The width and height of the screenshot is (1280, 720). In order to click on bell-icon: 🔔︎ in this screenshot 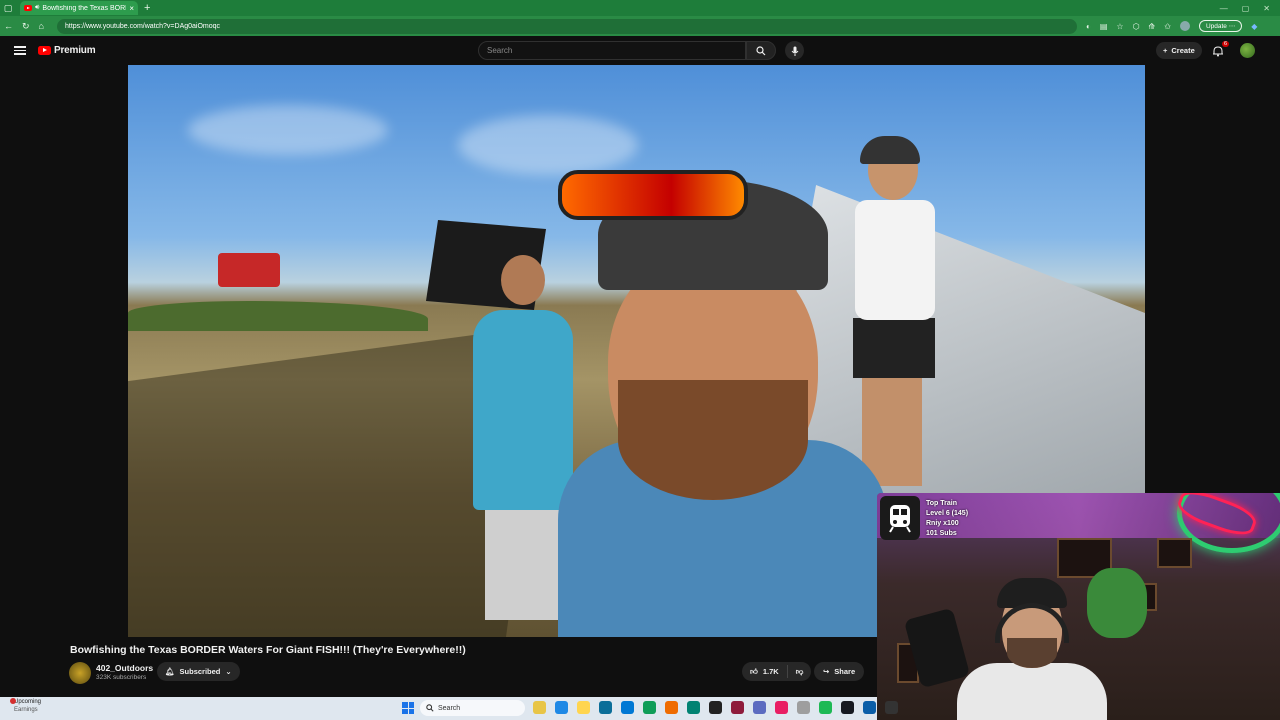, I will do `click(170, 671)`.